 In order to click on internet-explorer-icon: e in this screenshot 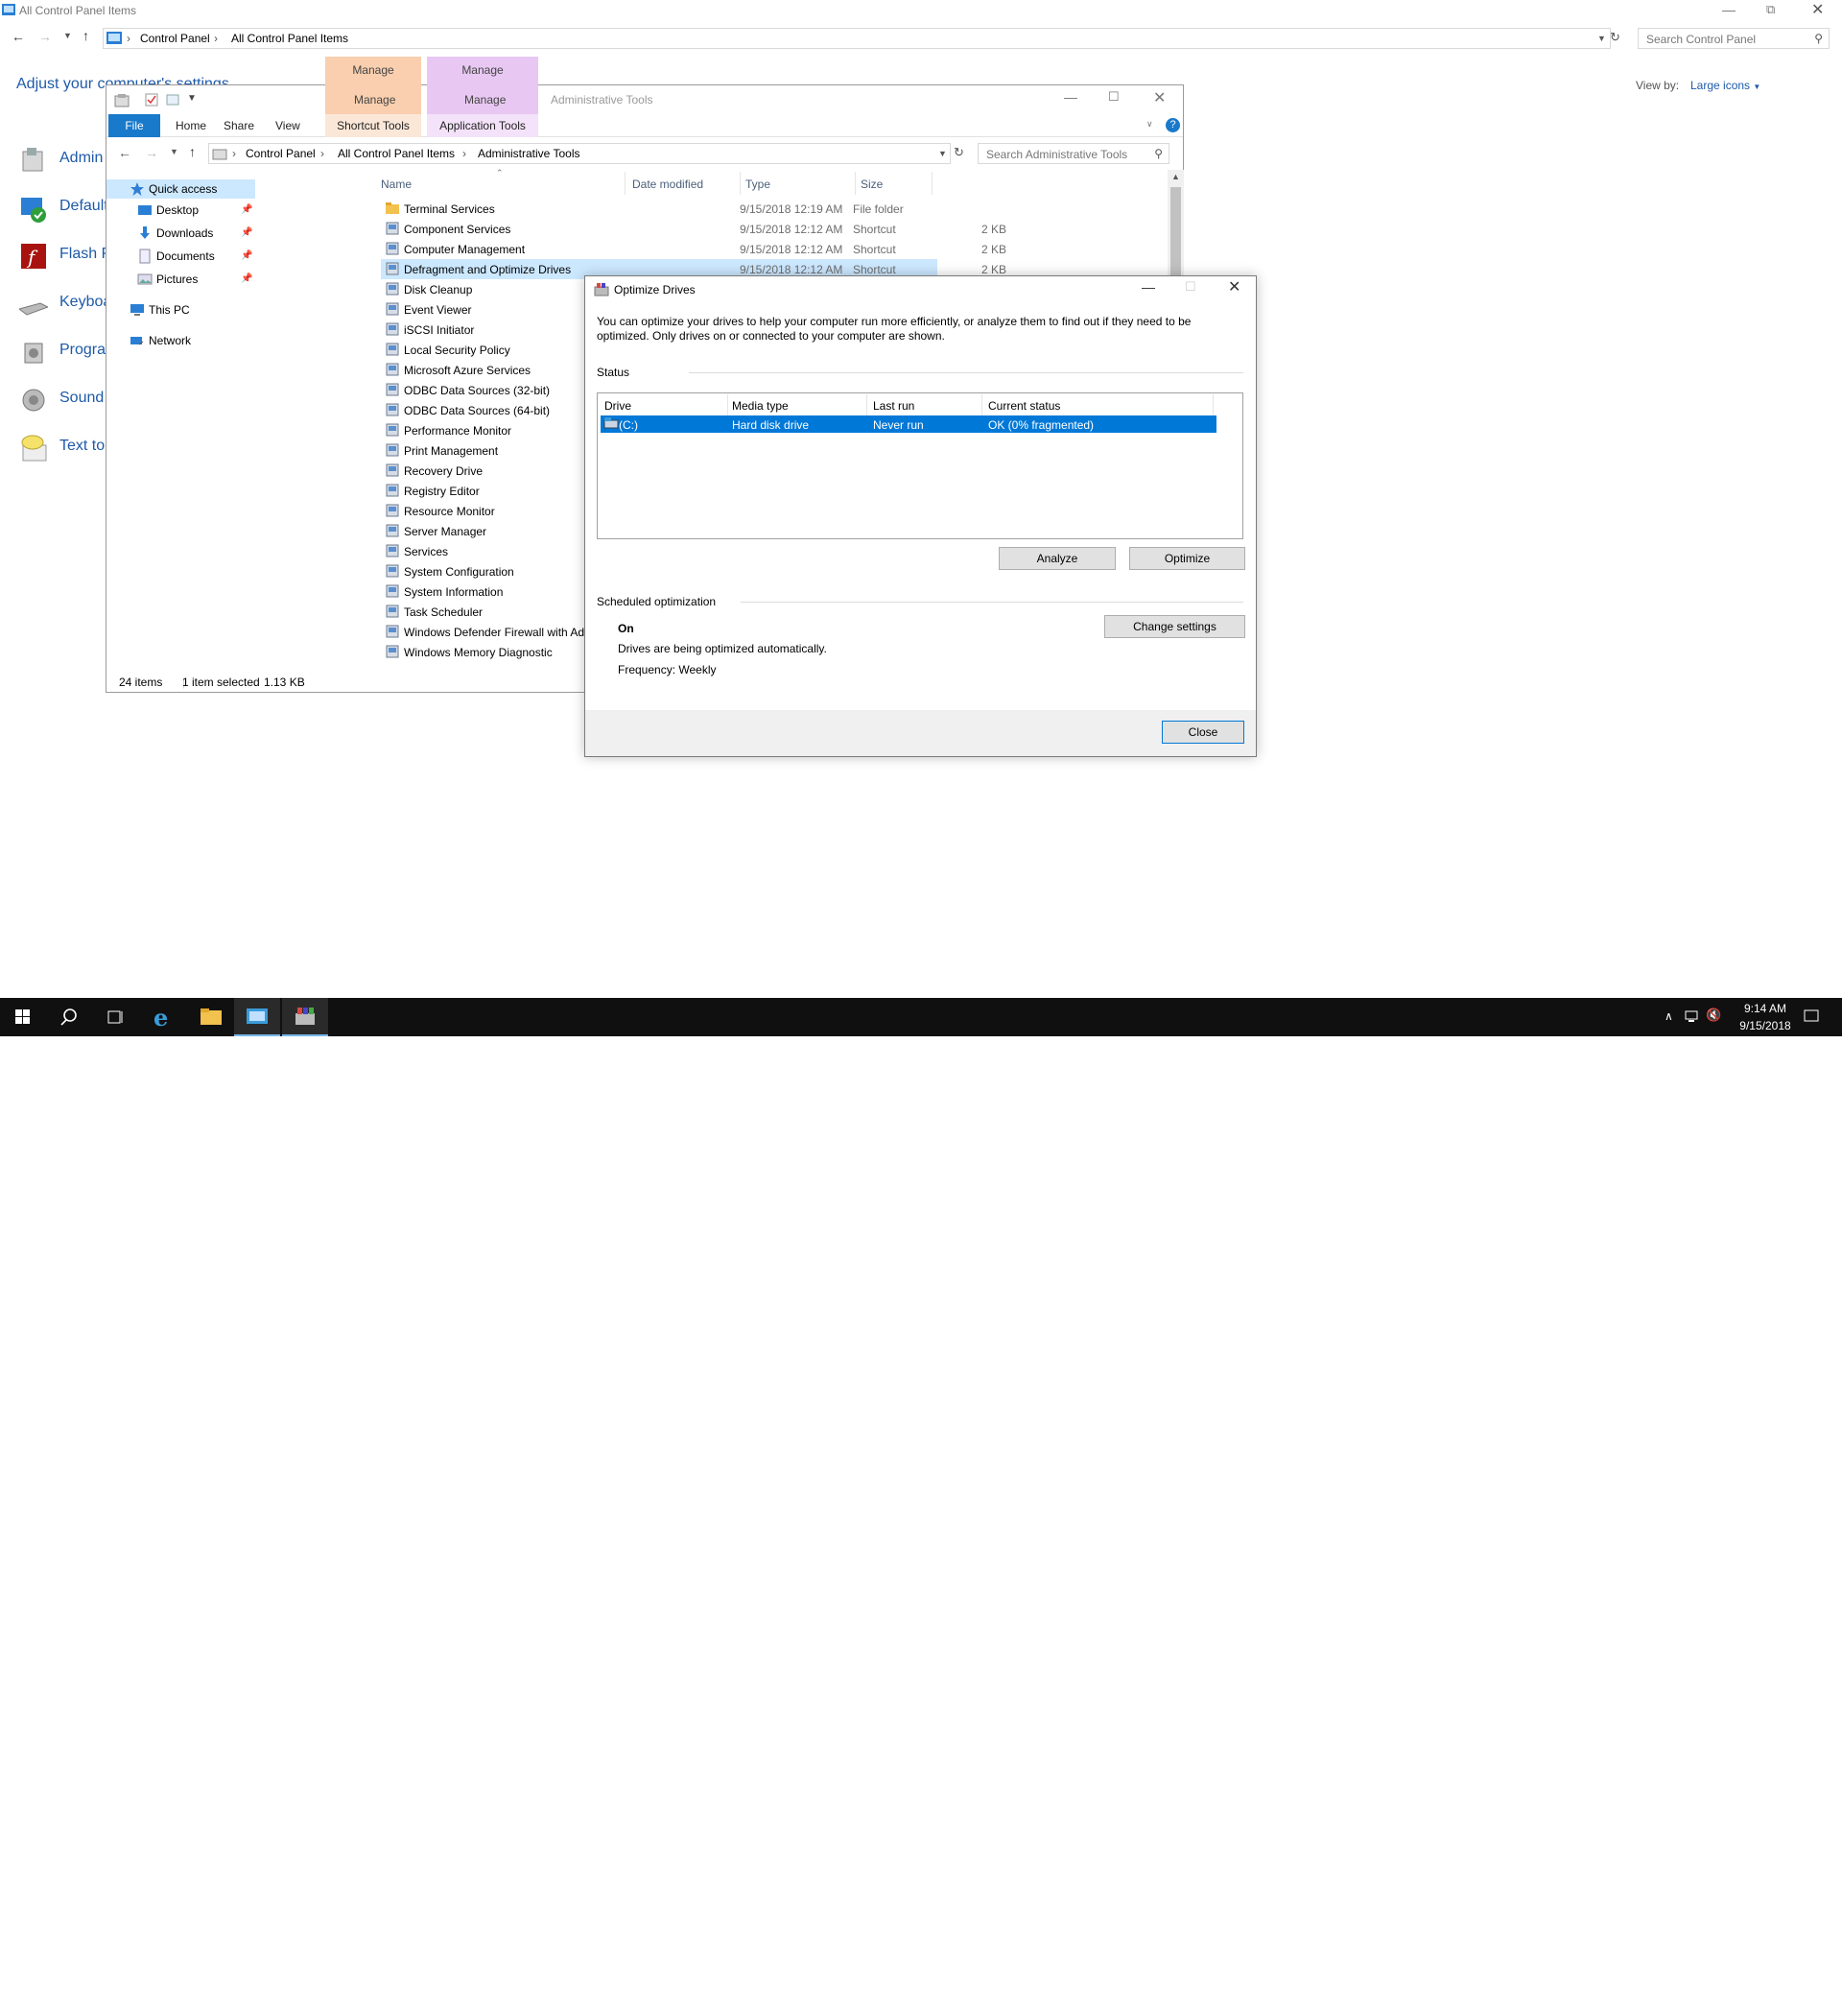, I will do `click(163, 1017)`.